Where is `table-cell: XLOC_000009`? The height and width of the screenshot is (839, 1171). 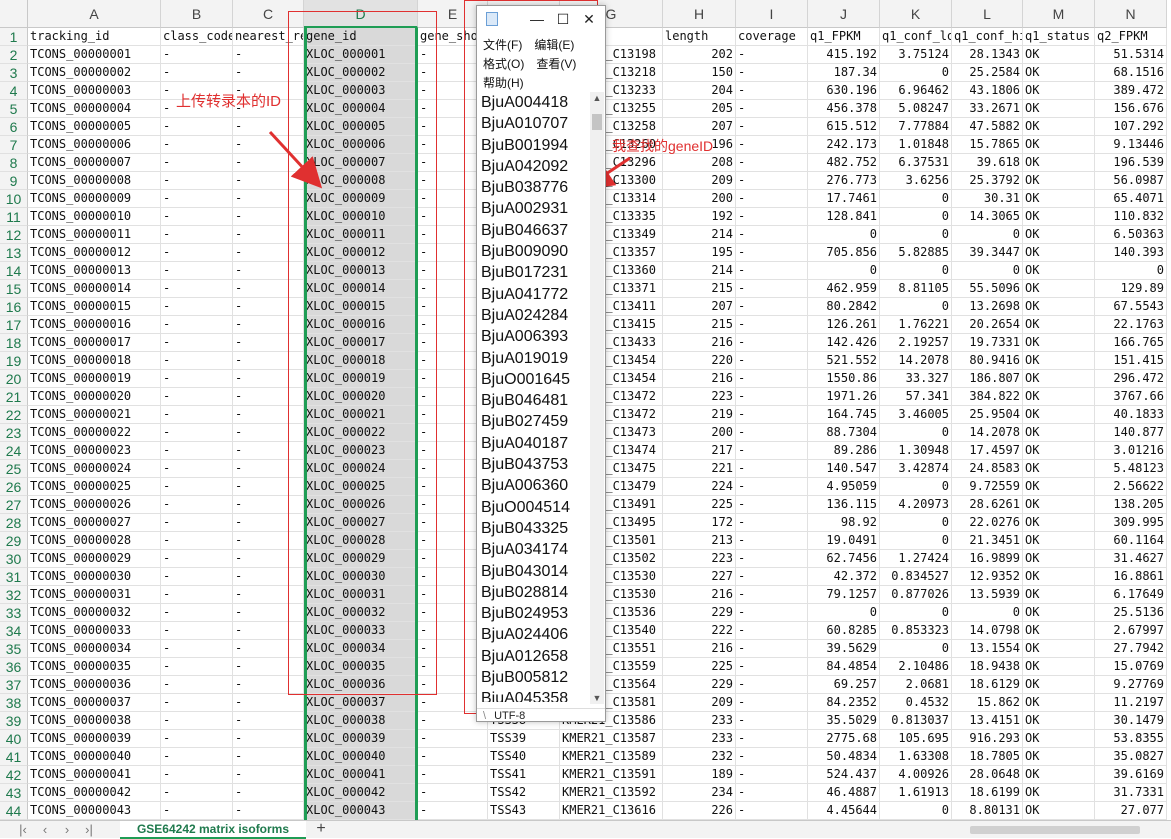
table-cell: XLOC_000009 is located at coordinates (361, 199).